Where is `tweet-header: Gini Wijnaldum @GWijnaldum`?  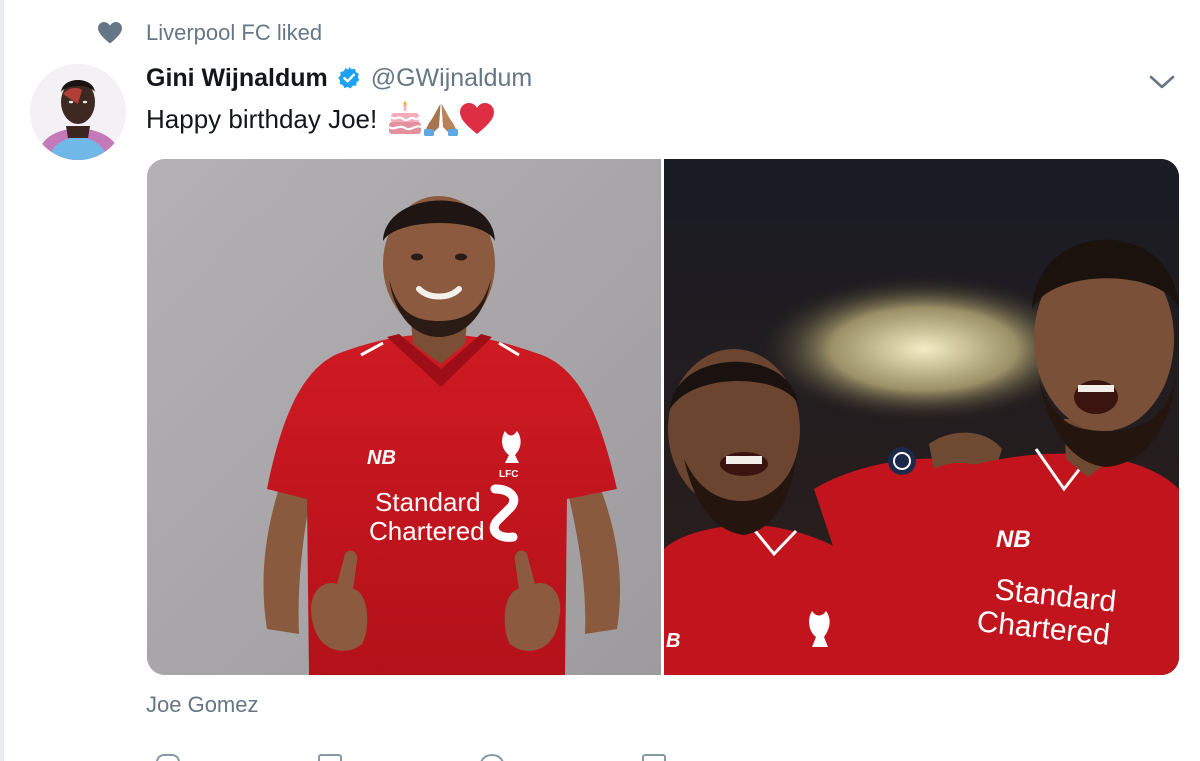
tweet-header: Gini Wijnaldum @GWijnaldum is located at coordinates (339, 78).